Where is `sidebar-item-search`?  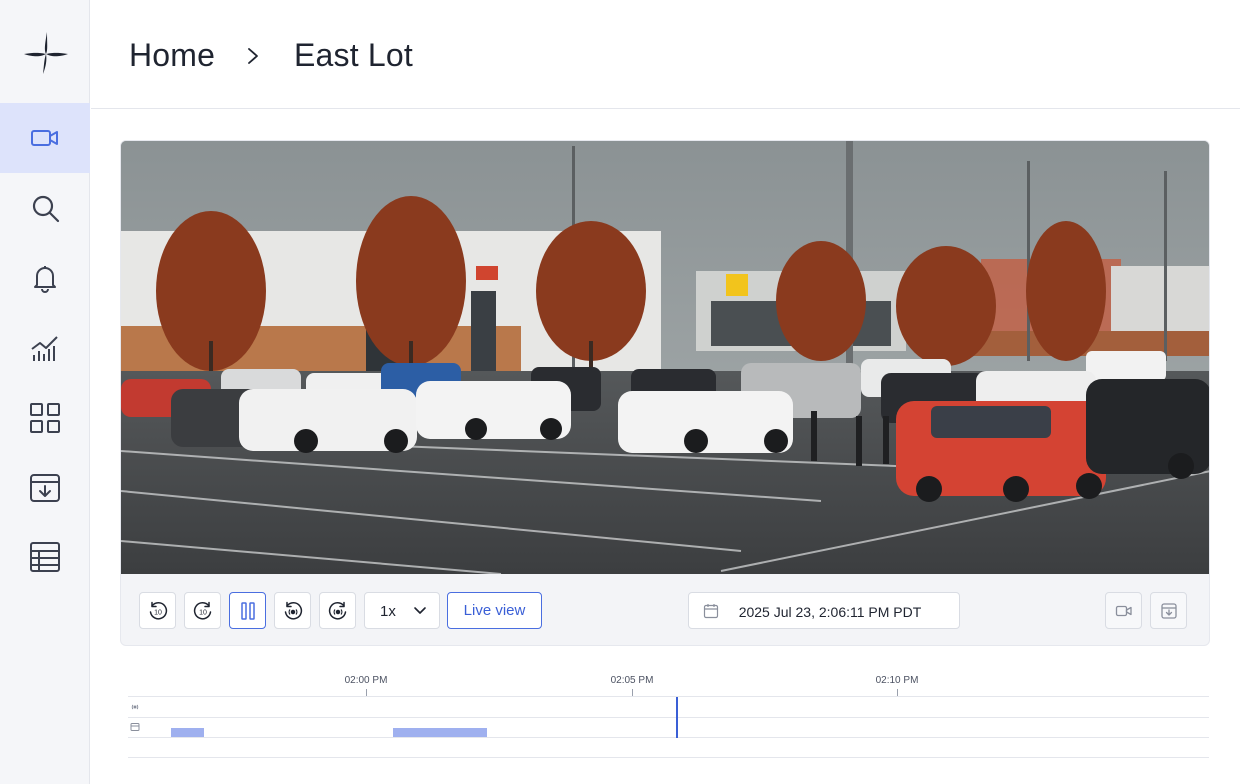
sidebar-item-search is located at coordinates (45, 208).